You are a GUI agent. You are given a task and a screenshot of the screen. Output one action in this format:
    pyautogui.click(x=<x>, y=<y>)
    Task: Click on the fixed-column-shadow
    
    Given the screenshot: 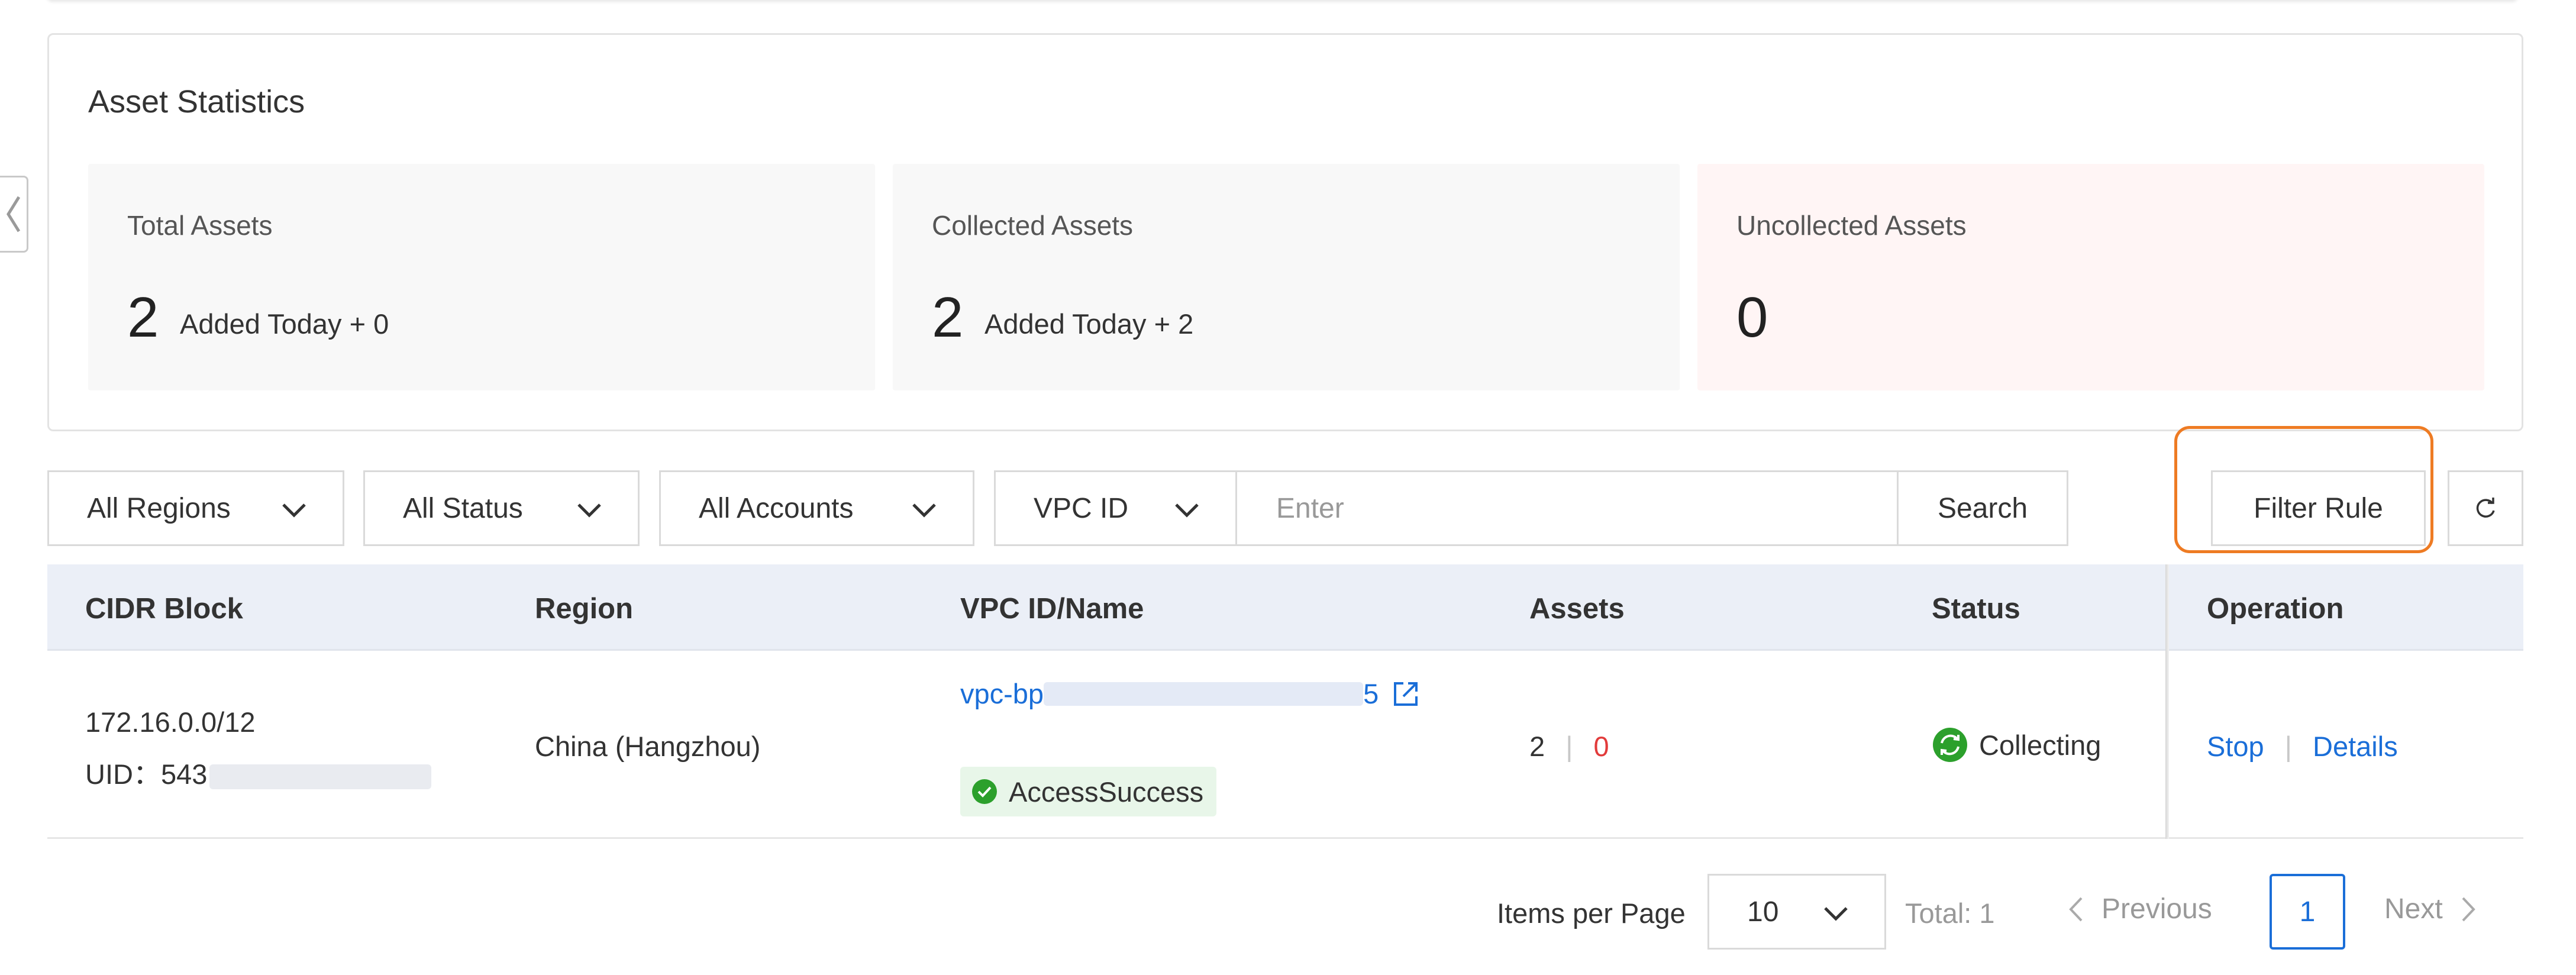 What is the action you would take?
    pyautogui.click(x=2167, y=701)
    